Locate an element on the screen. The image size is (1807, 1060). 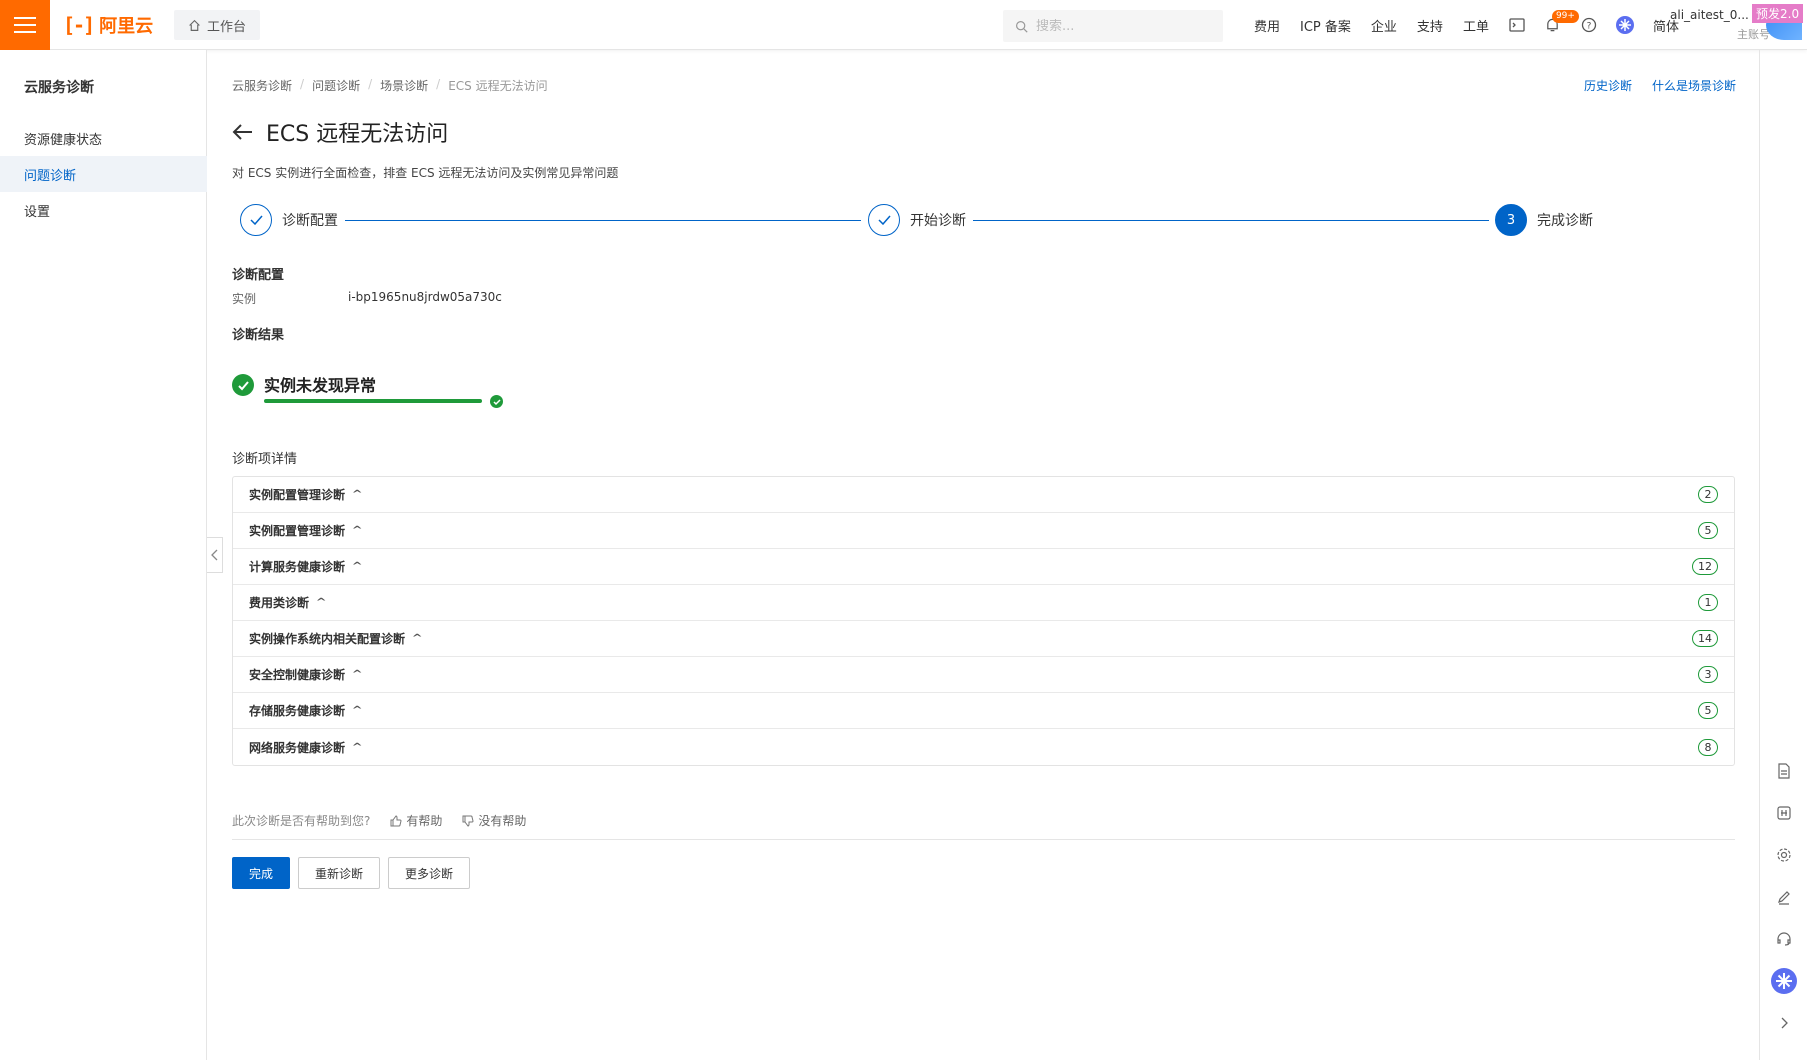
thumbs-up-icon is located at coordinates (396, 820).